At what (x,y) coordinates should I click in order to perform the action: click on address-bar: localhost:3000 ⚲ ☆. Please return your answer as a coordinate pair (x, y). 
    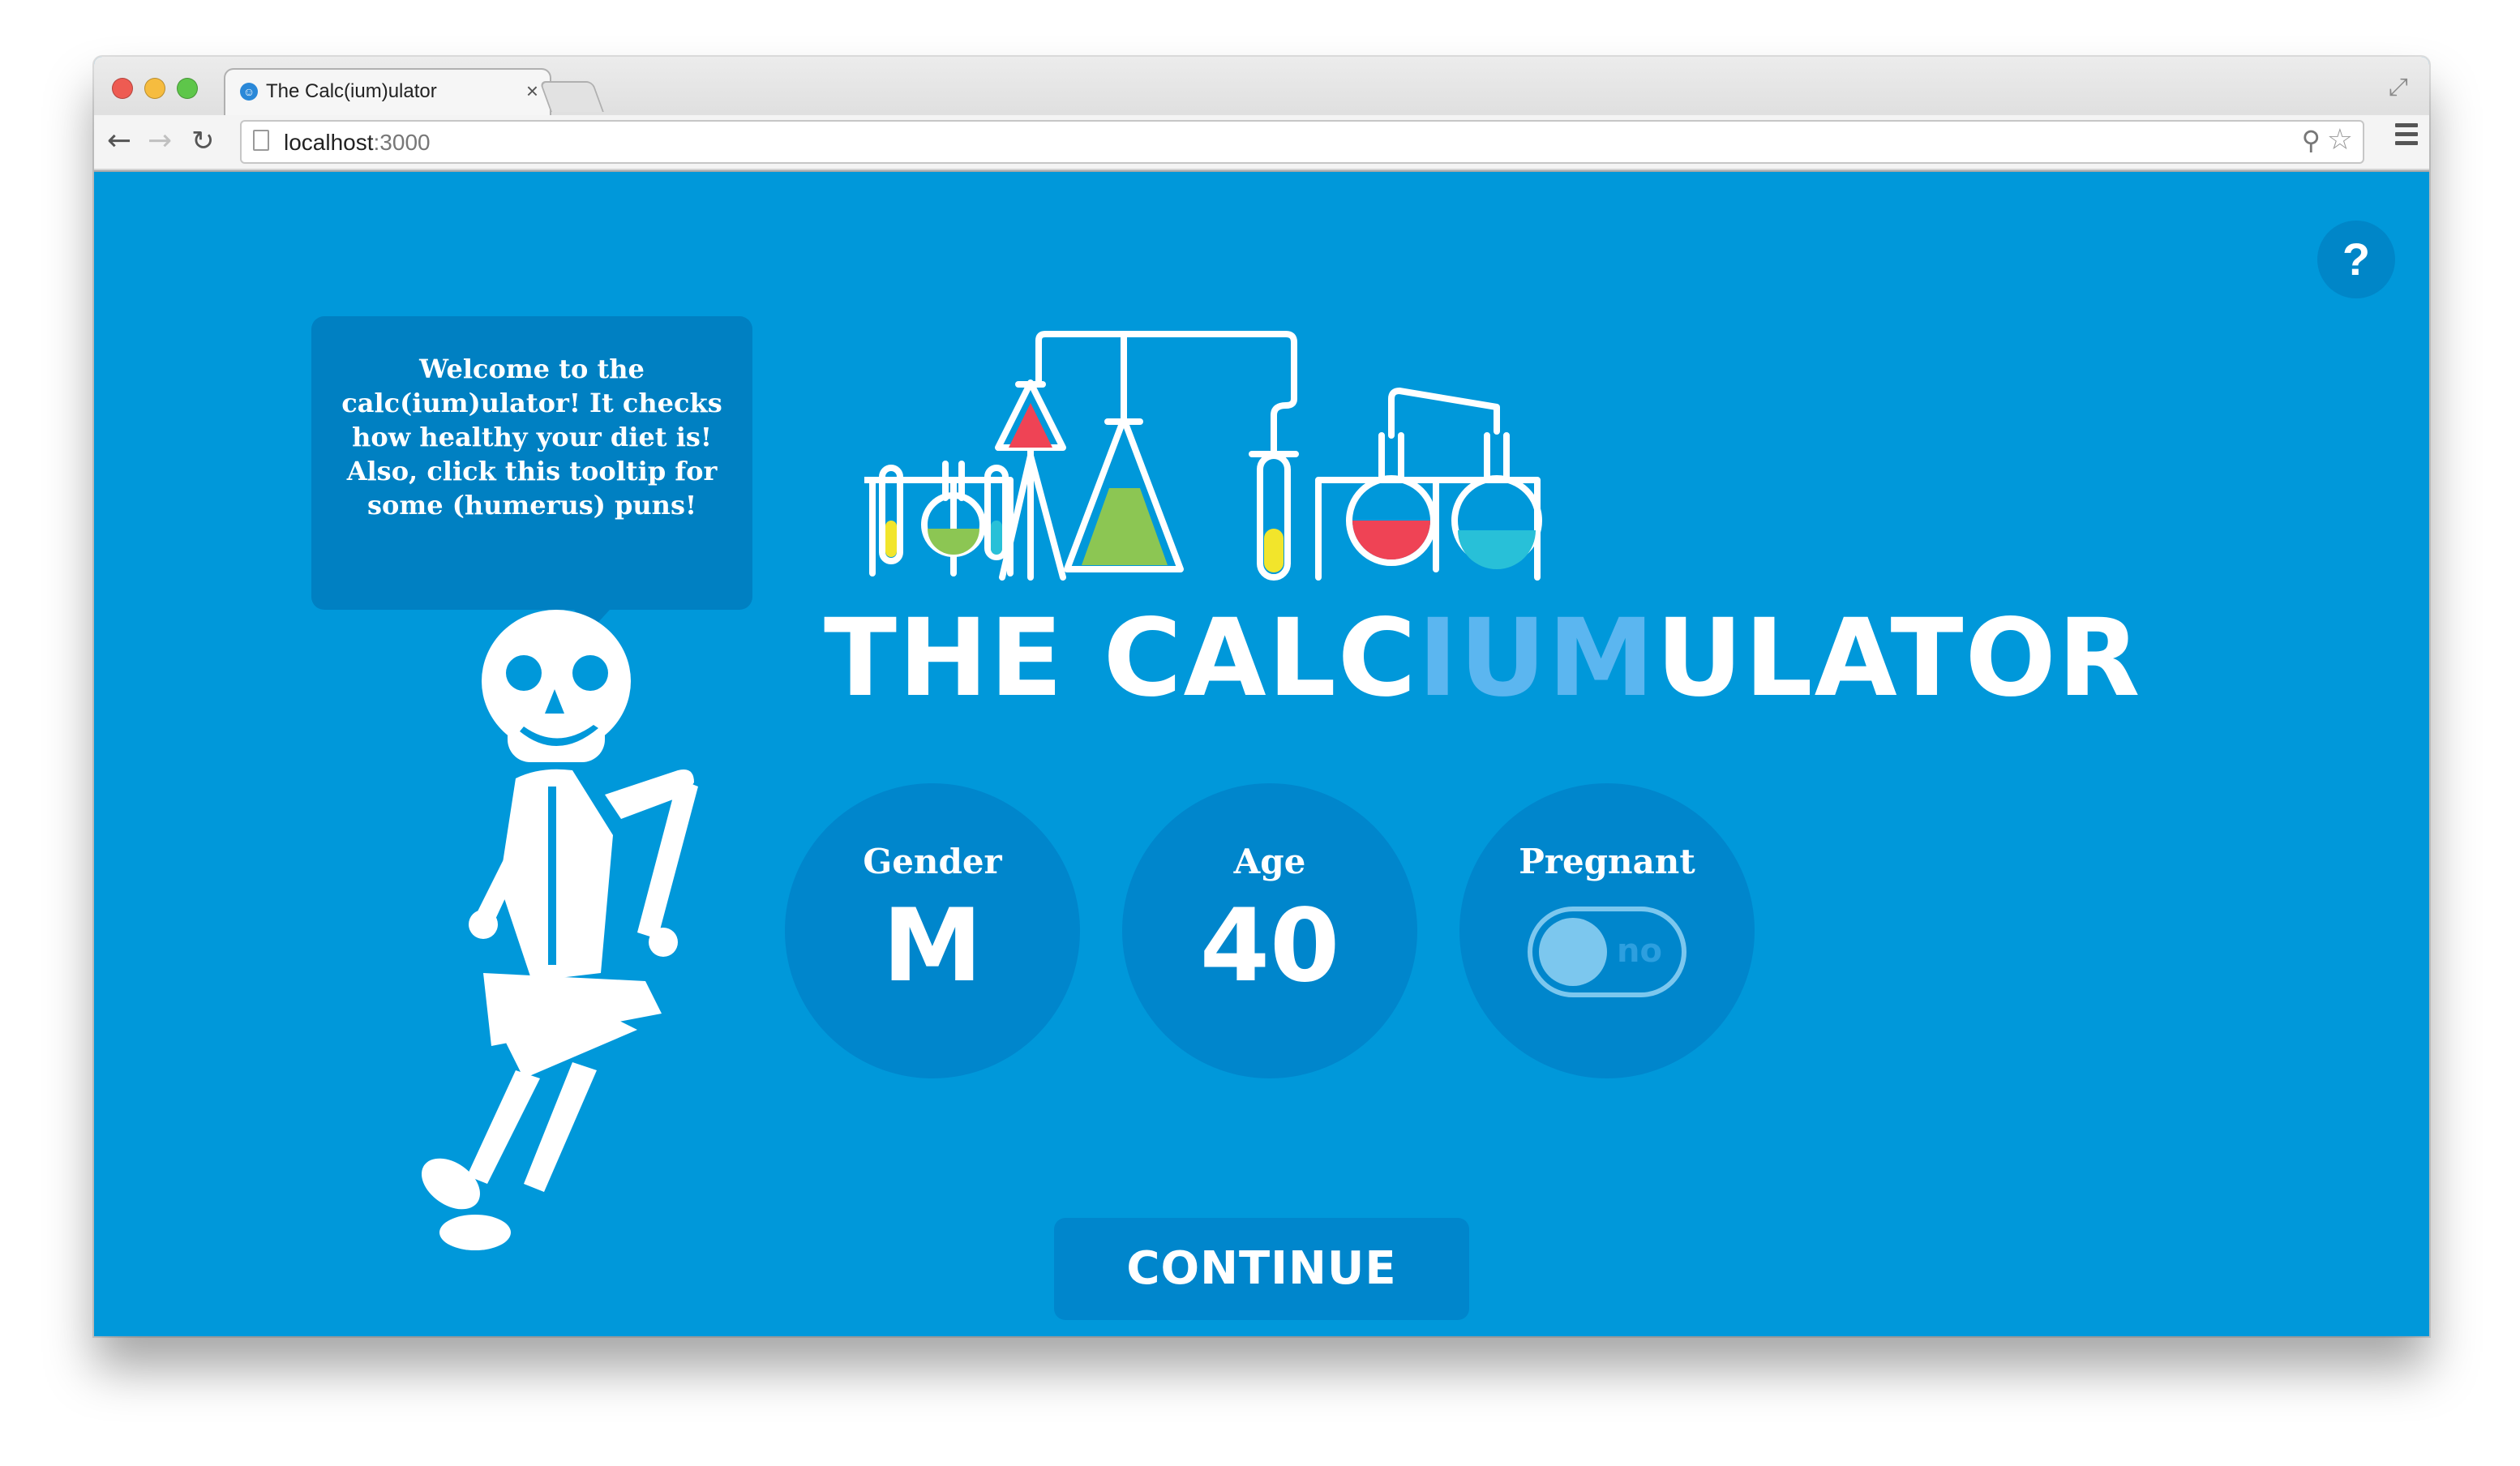
    Looking at the image, I should click on (1302, 142).